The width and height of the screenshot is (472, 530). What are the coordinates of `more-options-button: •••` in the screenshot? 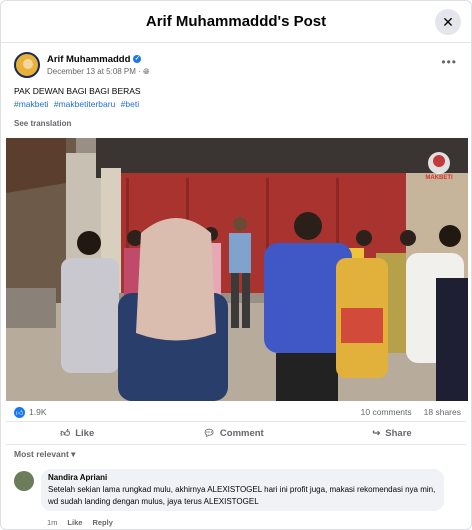 It's located at (449, 62).